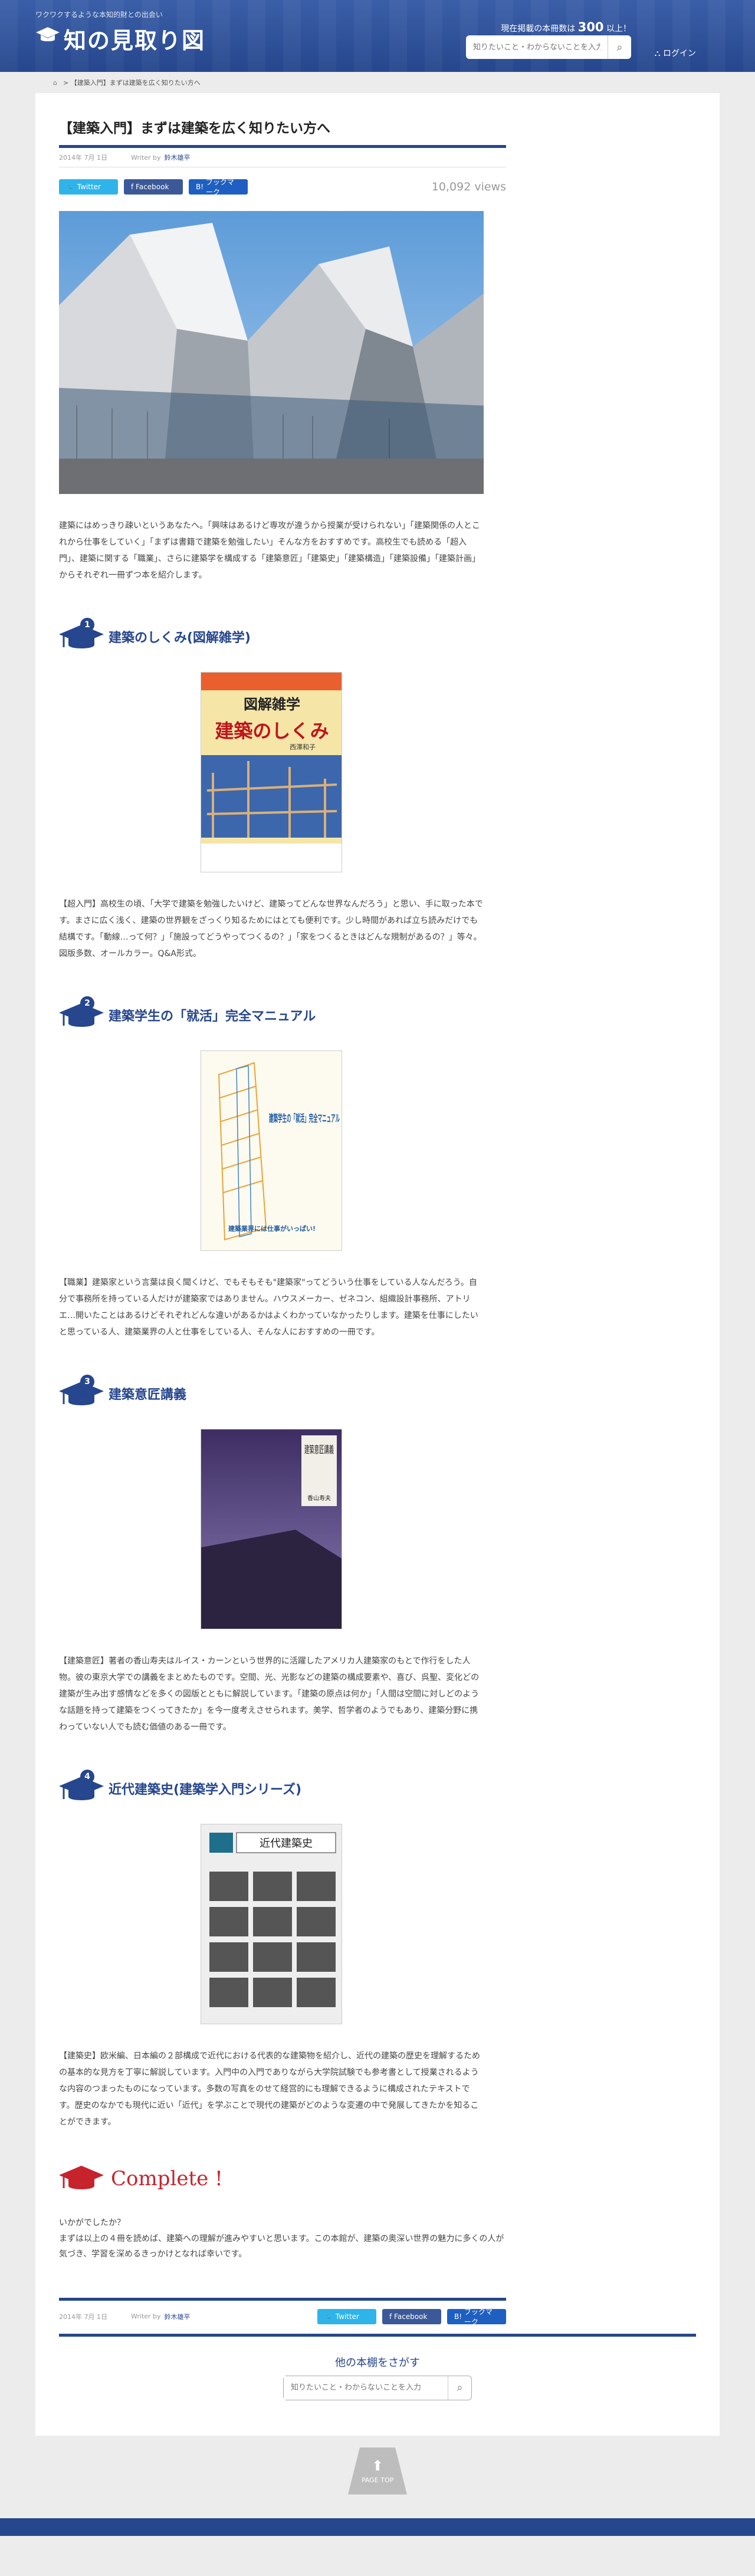 The height and width of the screenshot is (2576, 755). I want to click on graduation-cap-icon: 3, so click(82, 1393).